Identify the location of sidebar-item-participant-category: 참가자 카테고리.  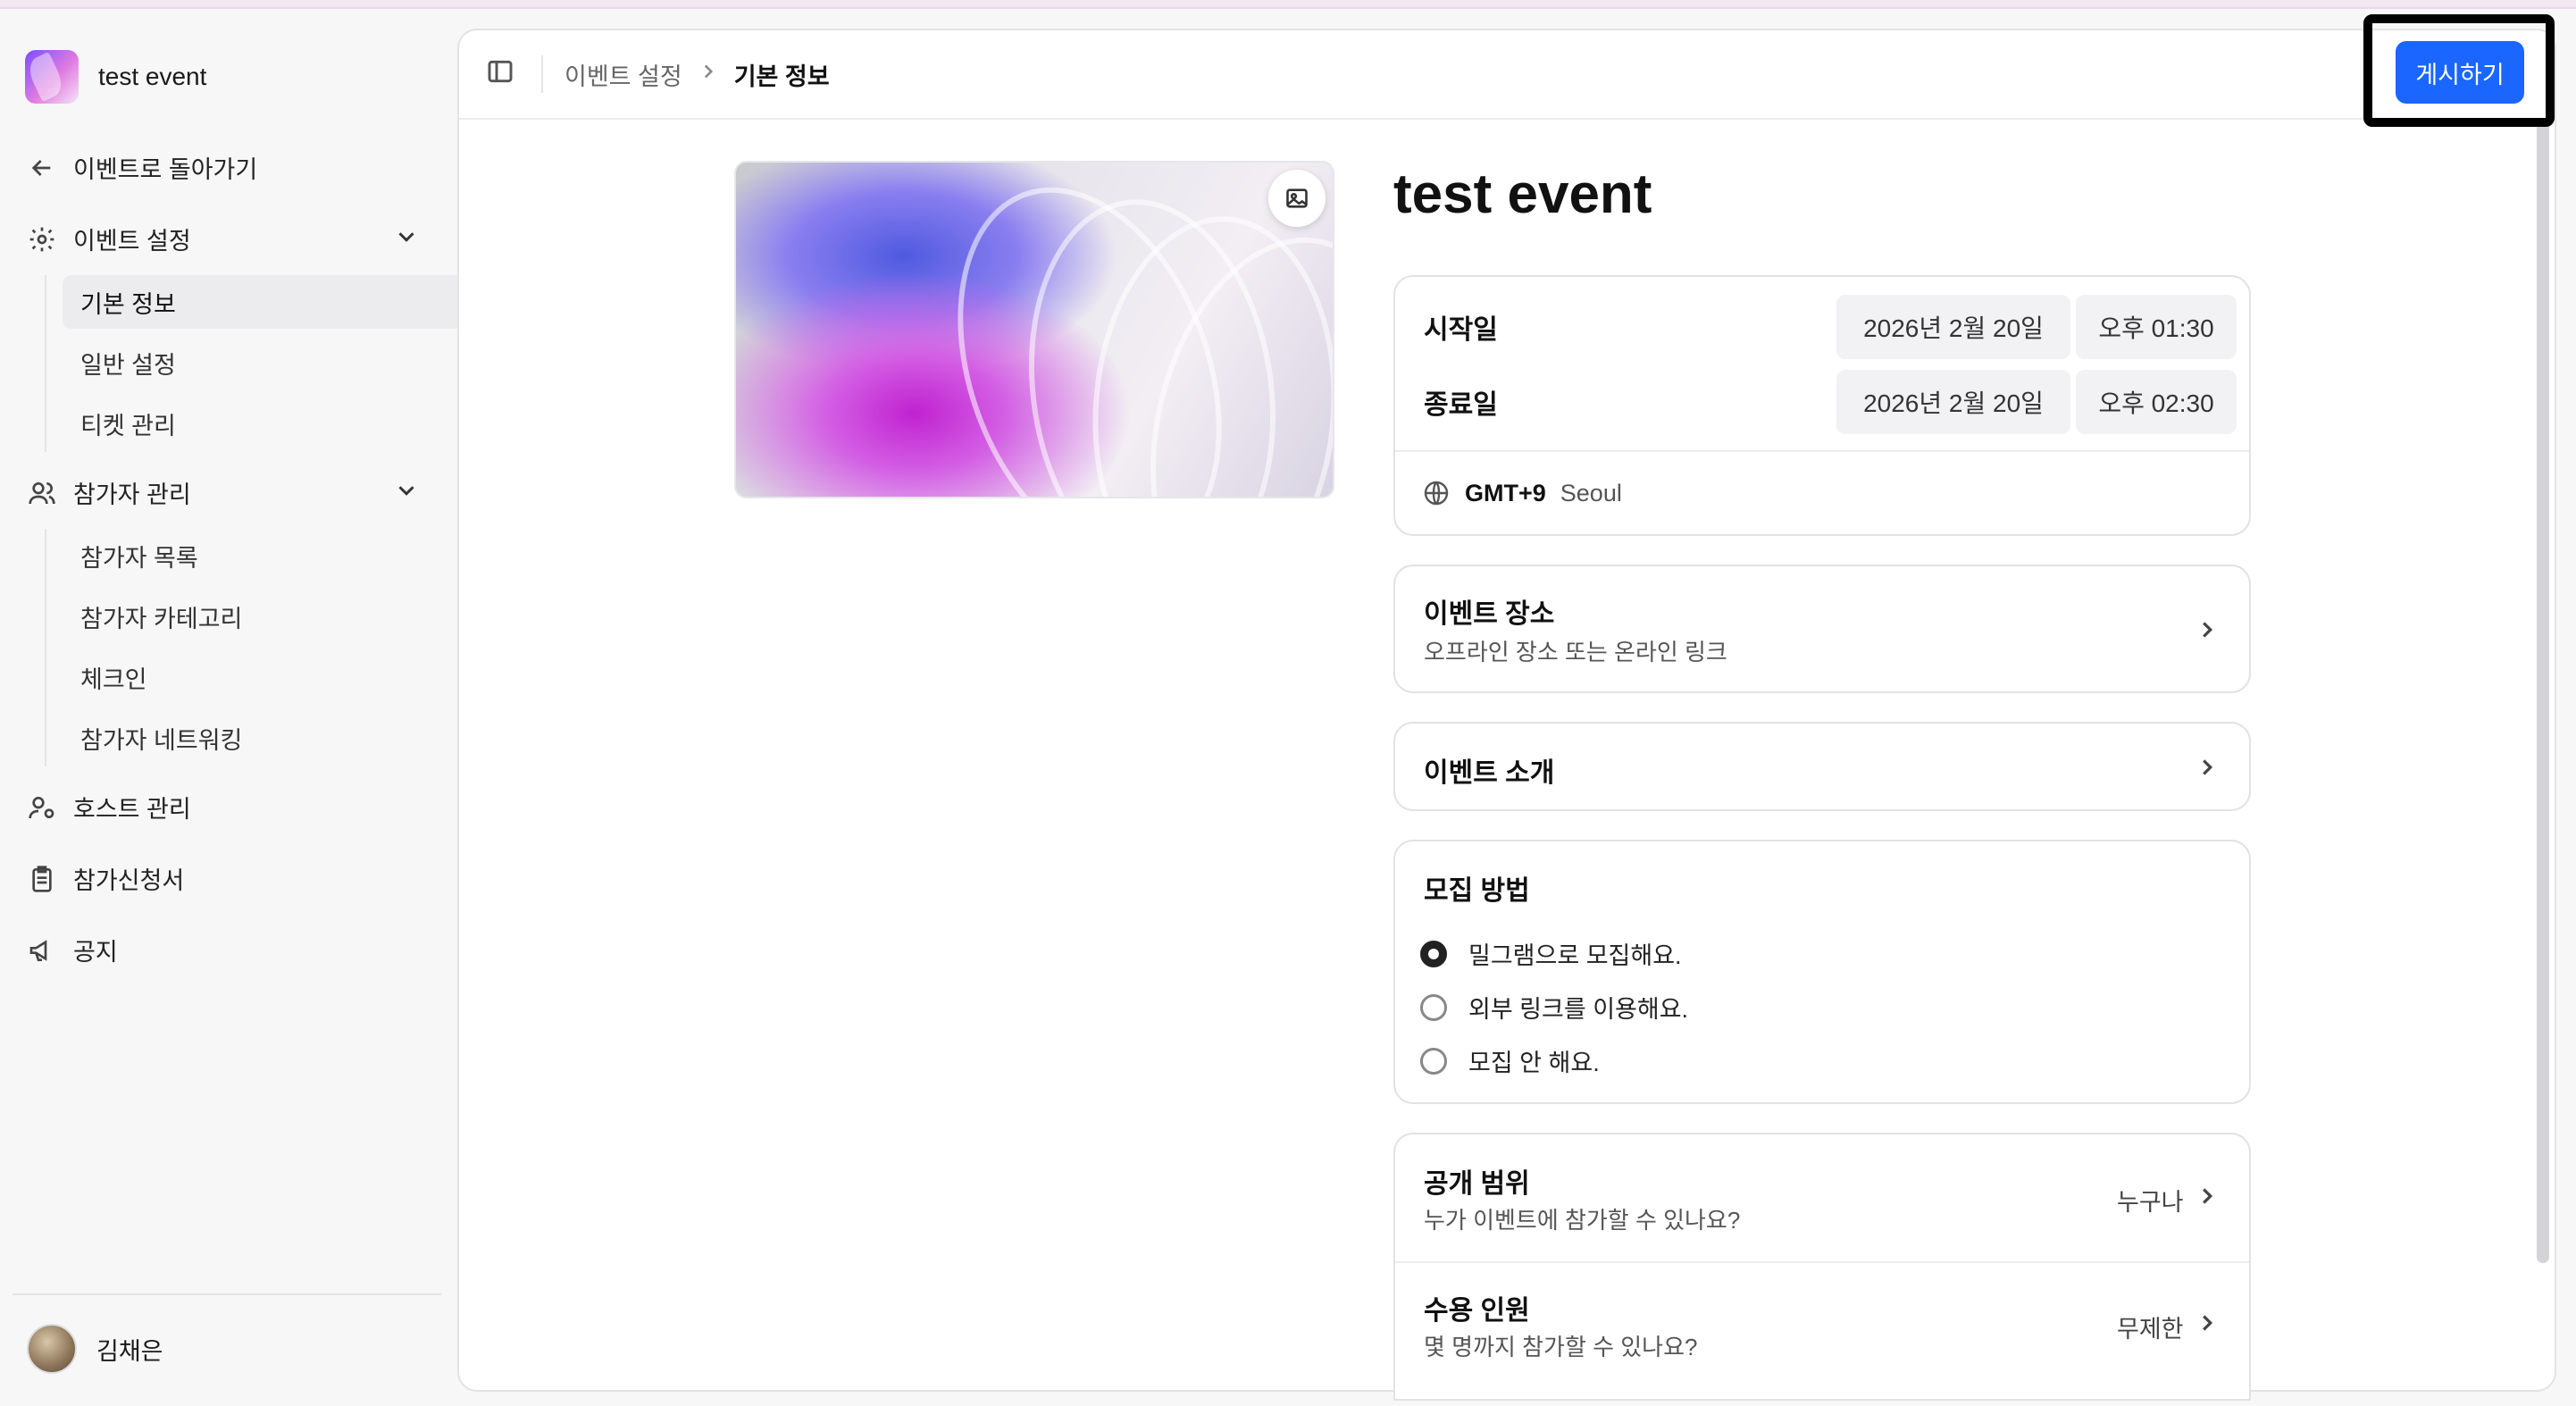
(276, 616).